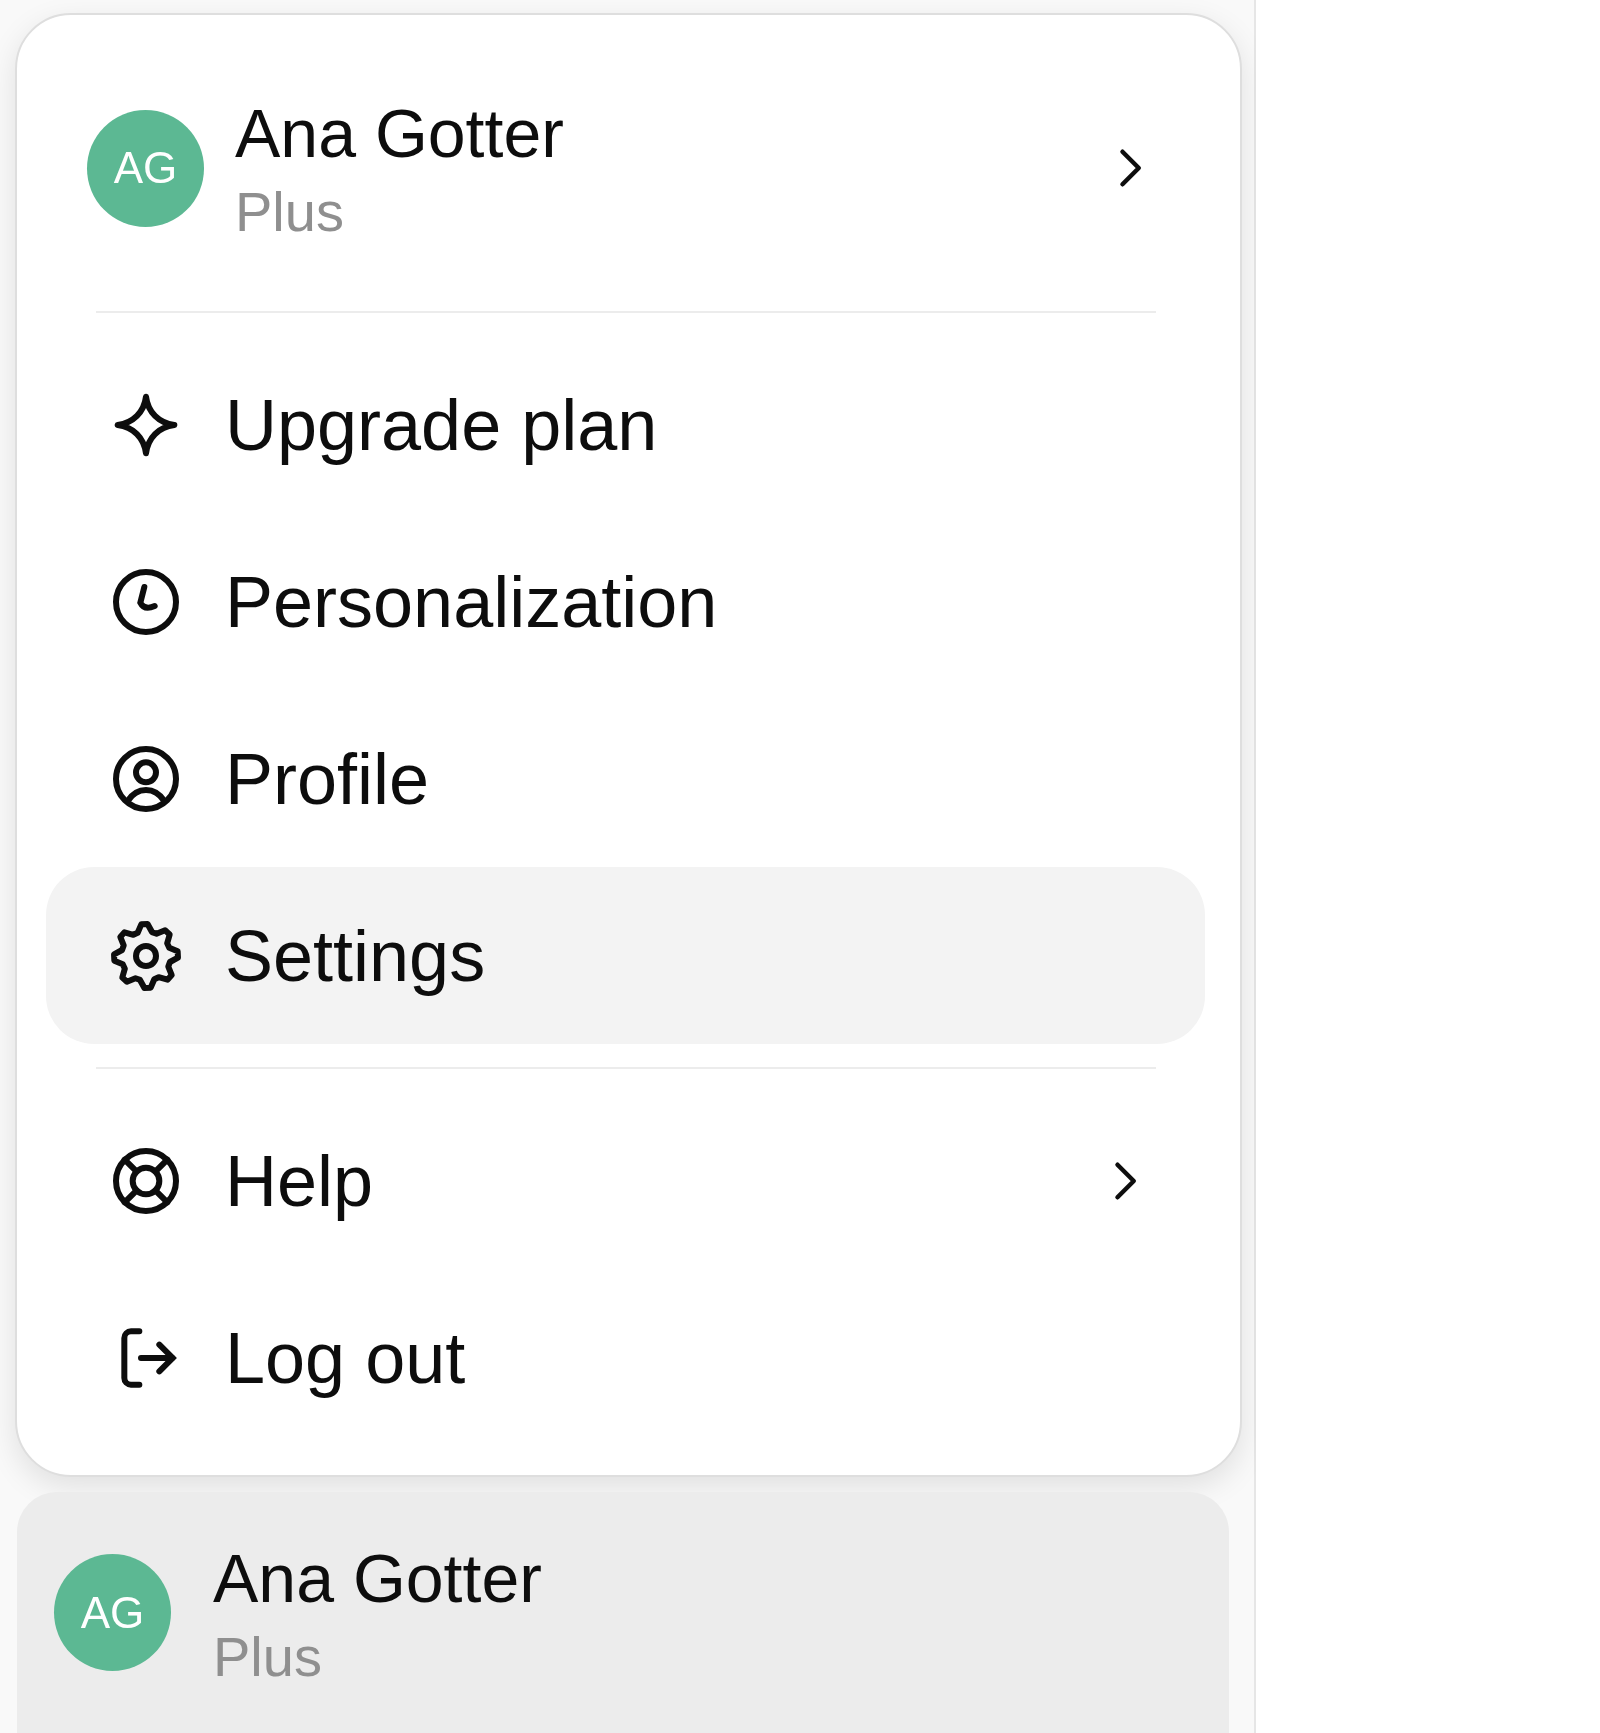 The image size is (1600, 1733). What do you see at coordinates (628, 168) in the screenshot?
I see `account-menu-header: AG Ana Gotter Plus` at bounding box center [628, 168].